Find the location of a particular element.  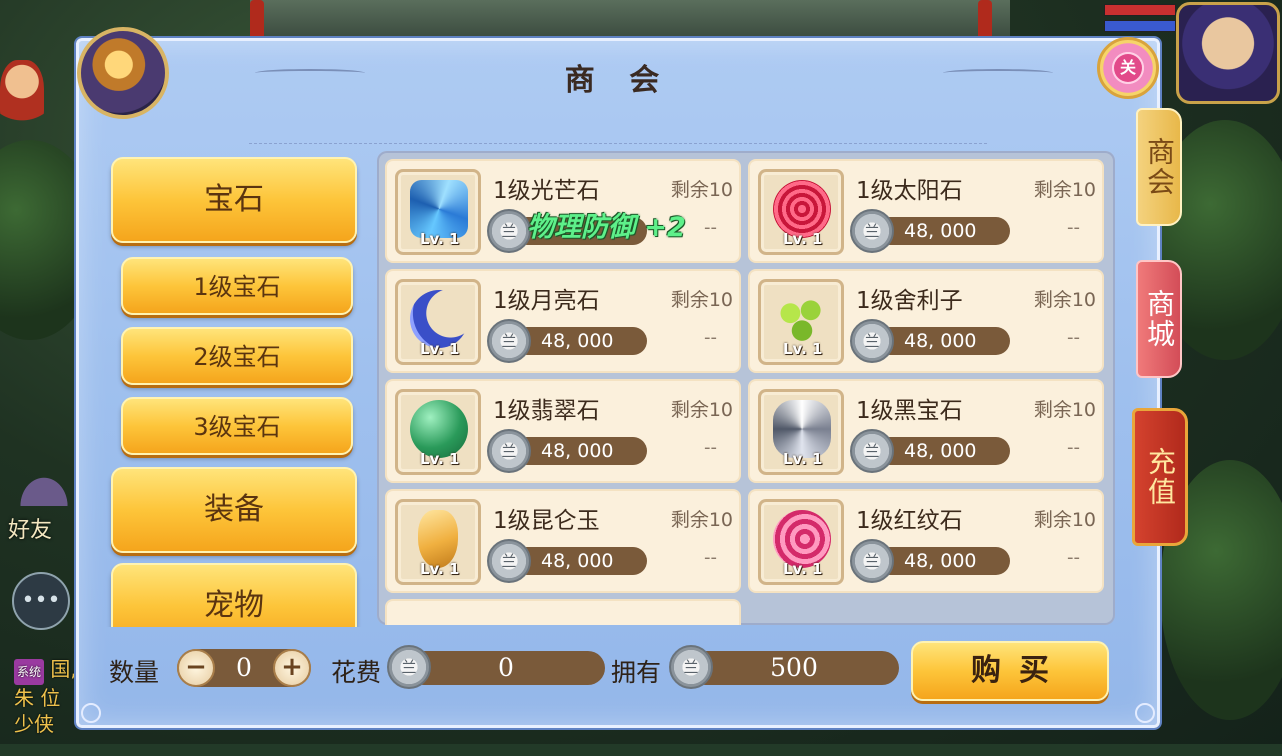

friend-button: 好友 is located at coordinates (44, 510).